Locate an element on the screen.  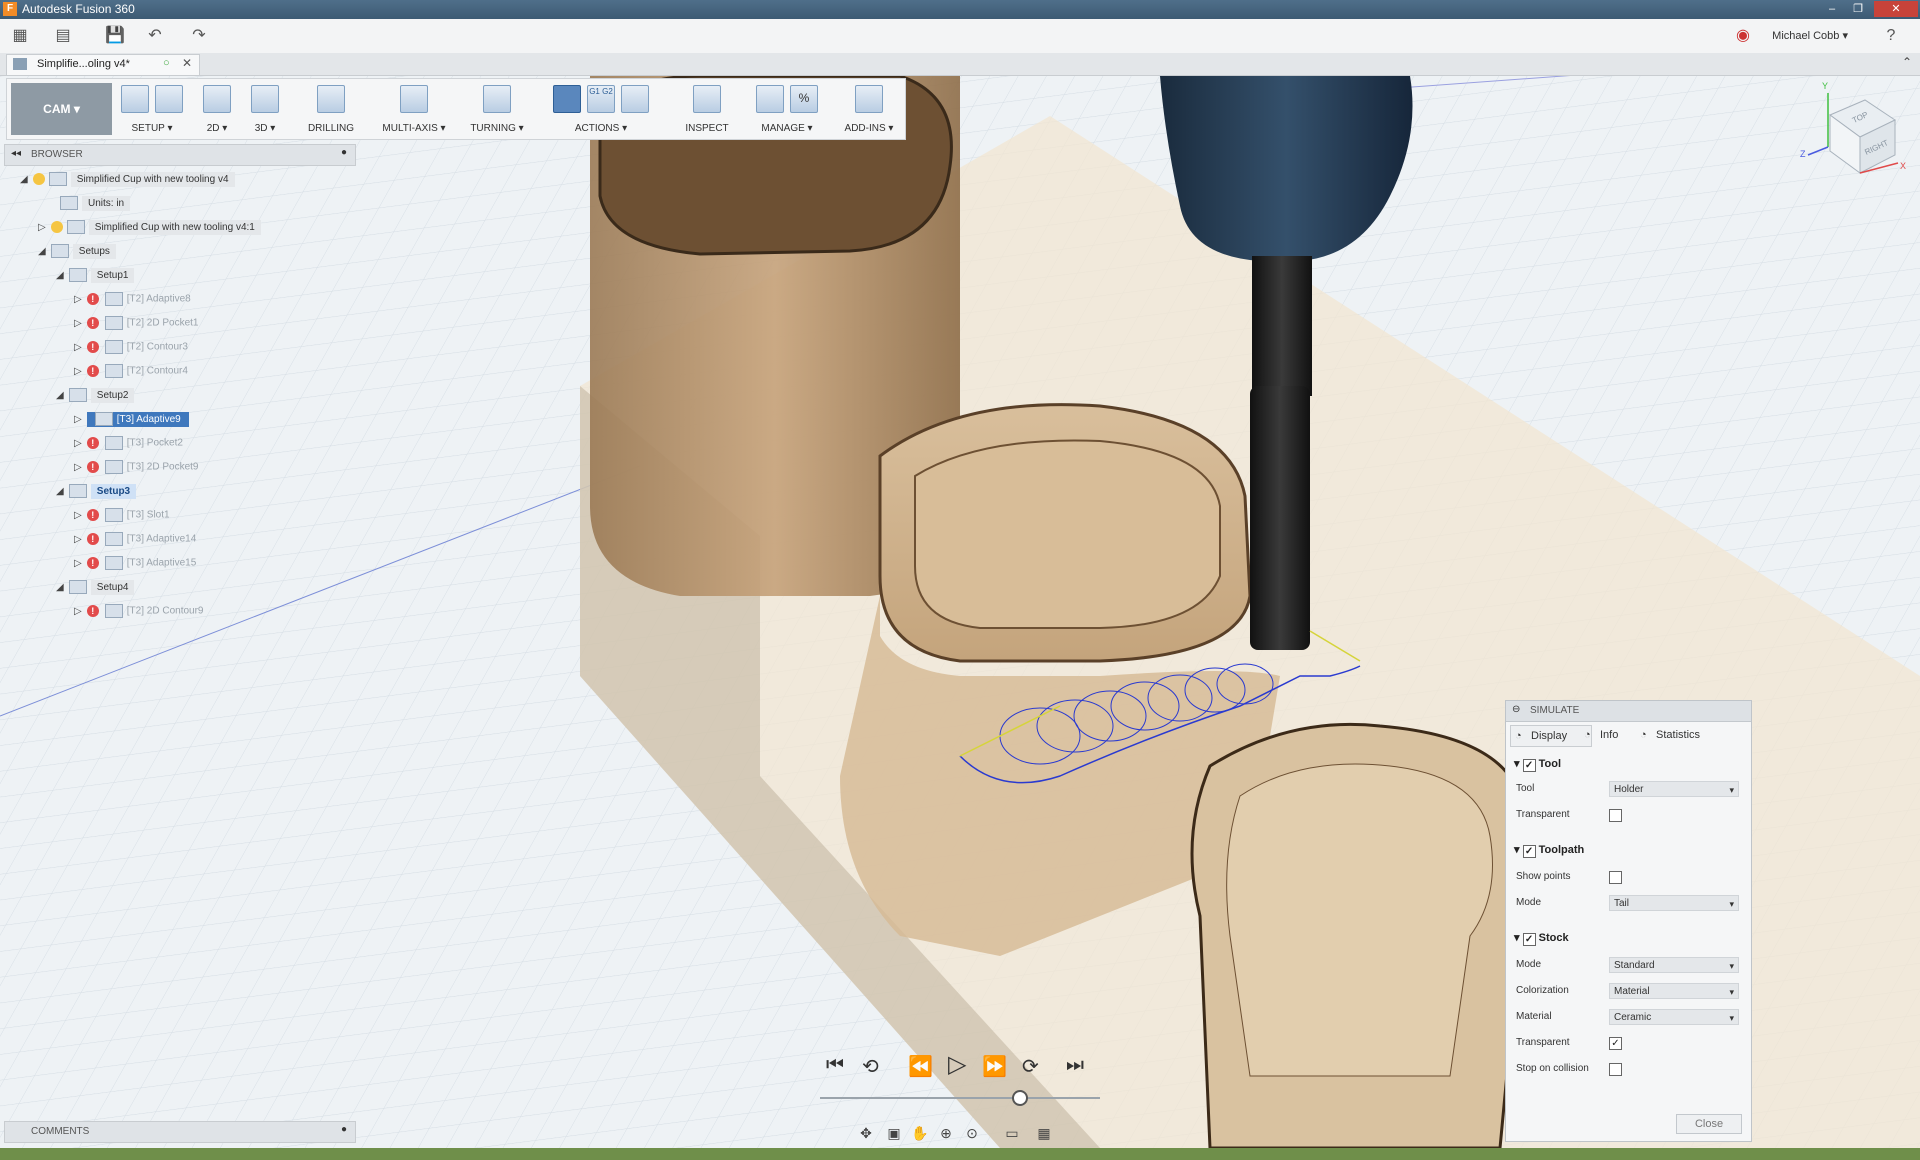
operation-row: ▷ ! [T3] Adaptive14 is located at coordinates (135, 541).